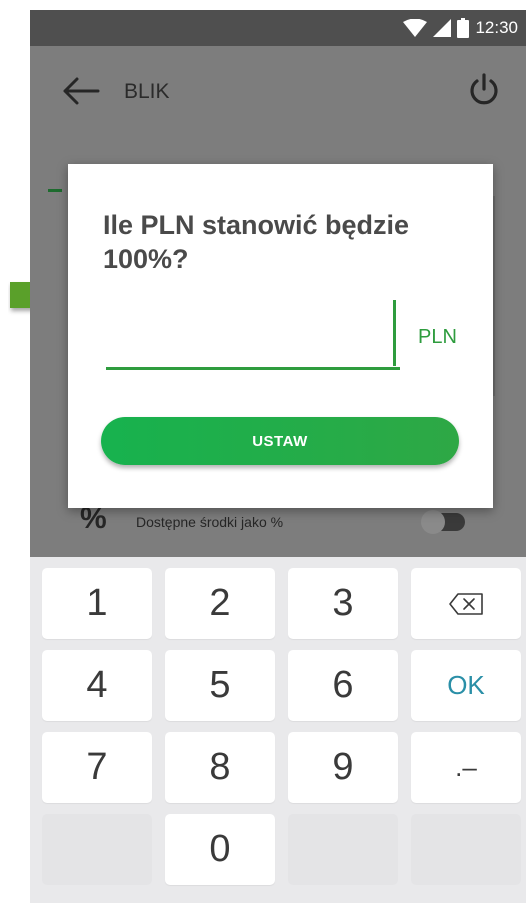  Describe the element at coordinates (147, 91) in the screenshot. I see `toolbar-title: BLIK` at that location.